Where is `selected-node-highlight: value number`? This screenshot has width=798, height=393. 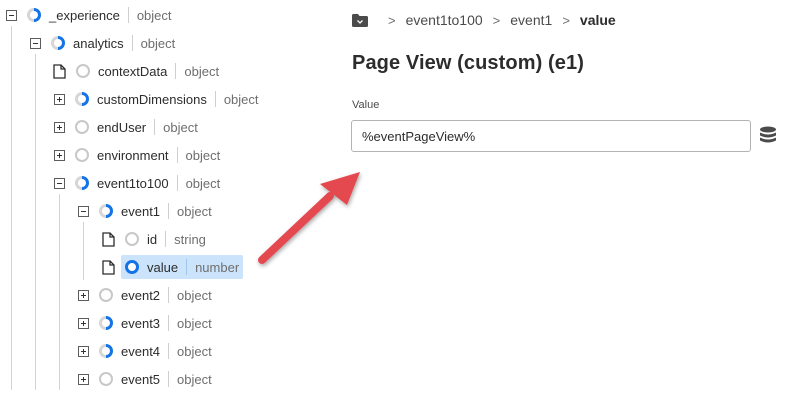
selected-node-highlight: value number is located at coordinates (182, 267).